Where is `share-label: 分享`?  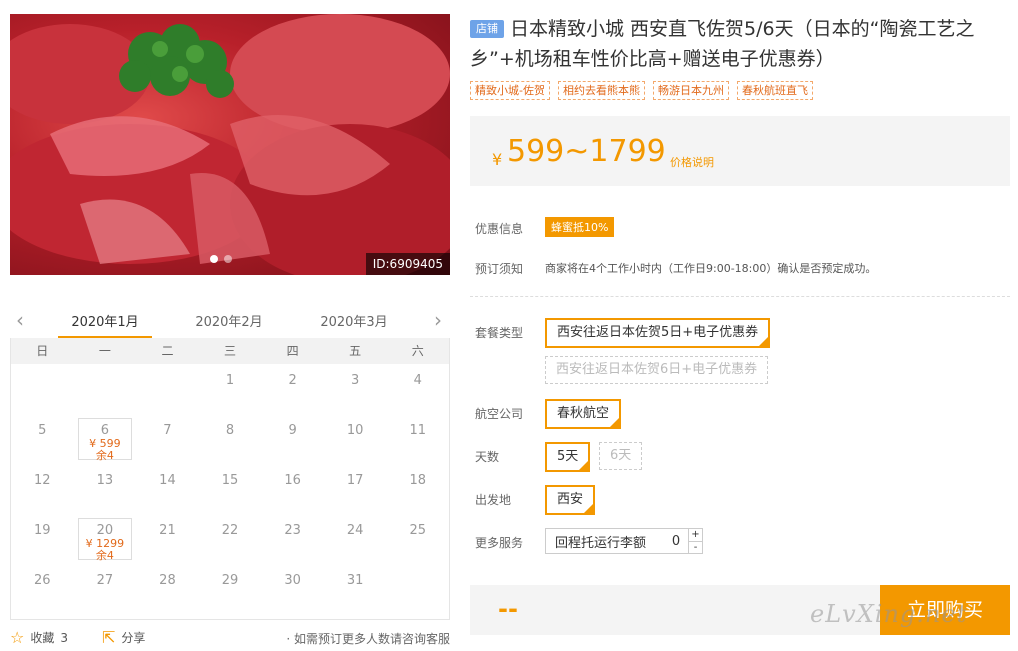
share-label: 分享 is located at coordinates (133, 638).